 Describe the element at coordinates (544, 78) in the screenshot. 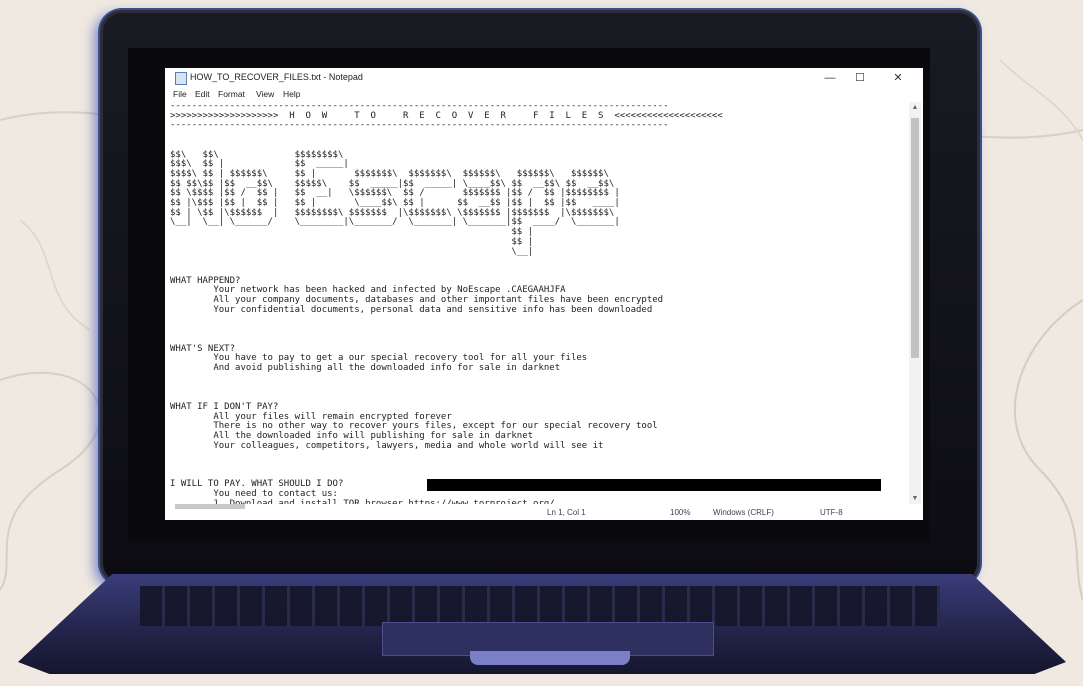

I see `title-bar: HOW_TO_RECOVER_FILES.txt - Notepad — ☐ ✕` at that location.